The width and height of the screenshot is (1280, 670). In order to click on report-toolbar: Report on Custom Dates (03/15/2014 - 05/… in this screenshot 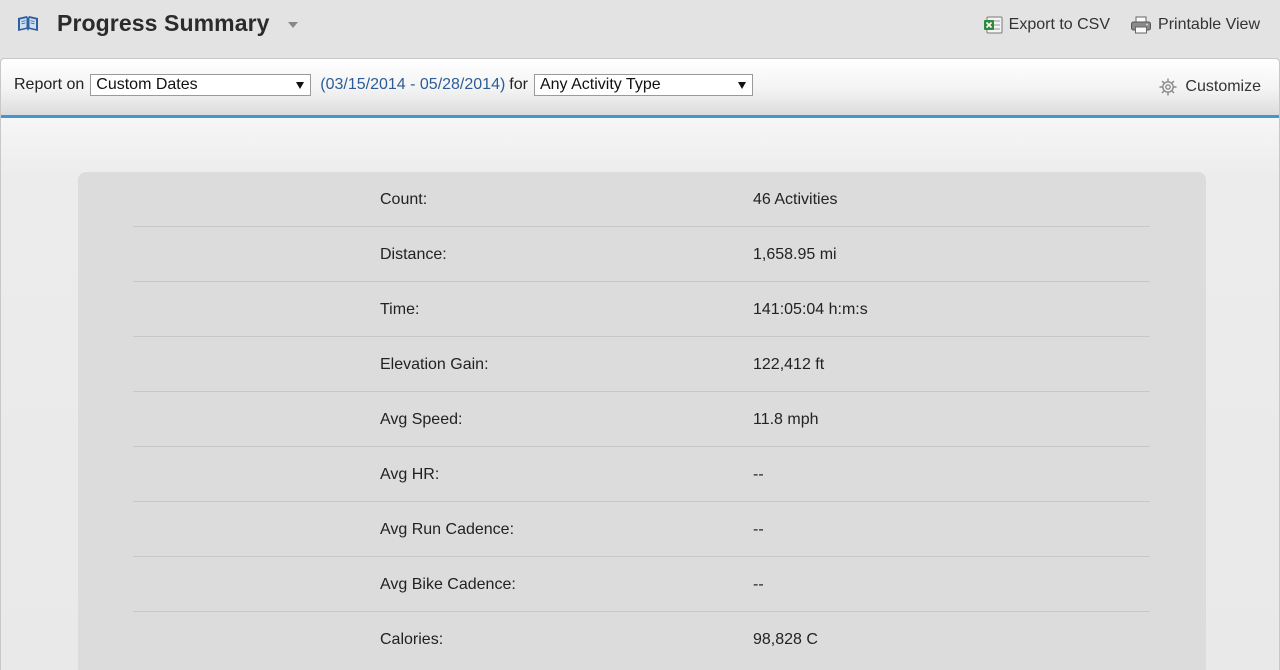, I will do `click(640, 88)`.